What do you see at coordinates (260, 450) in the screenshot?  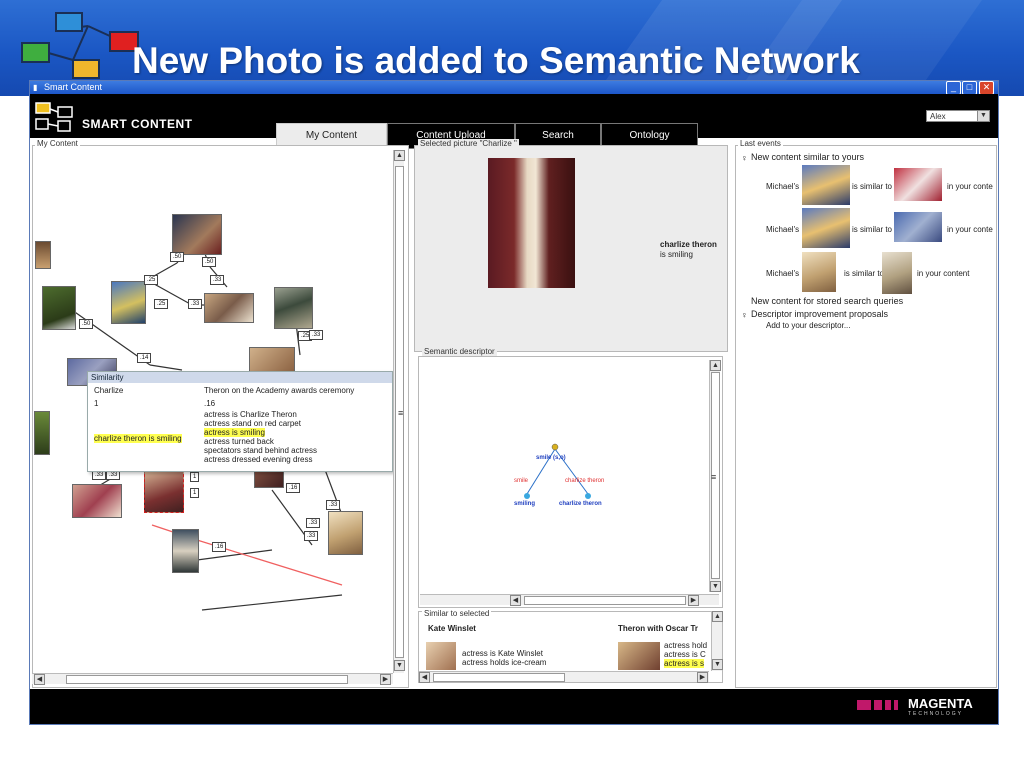 I see `popup-right-line: spectators stand behind actress` at bounding box center [260, 450].